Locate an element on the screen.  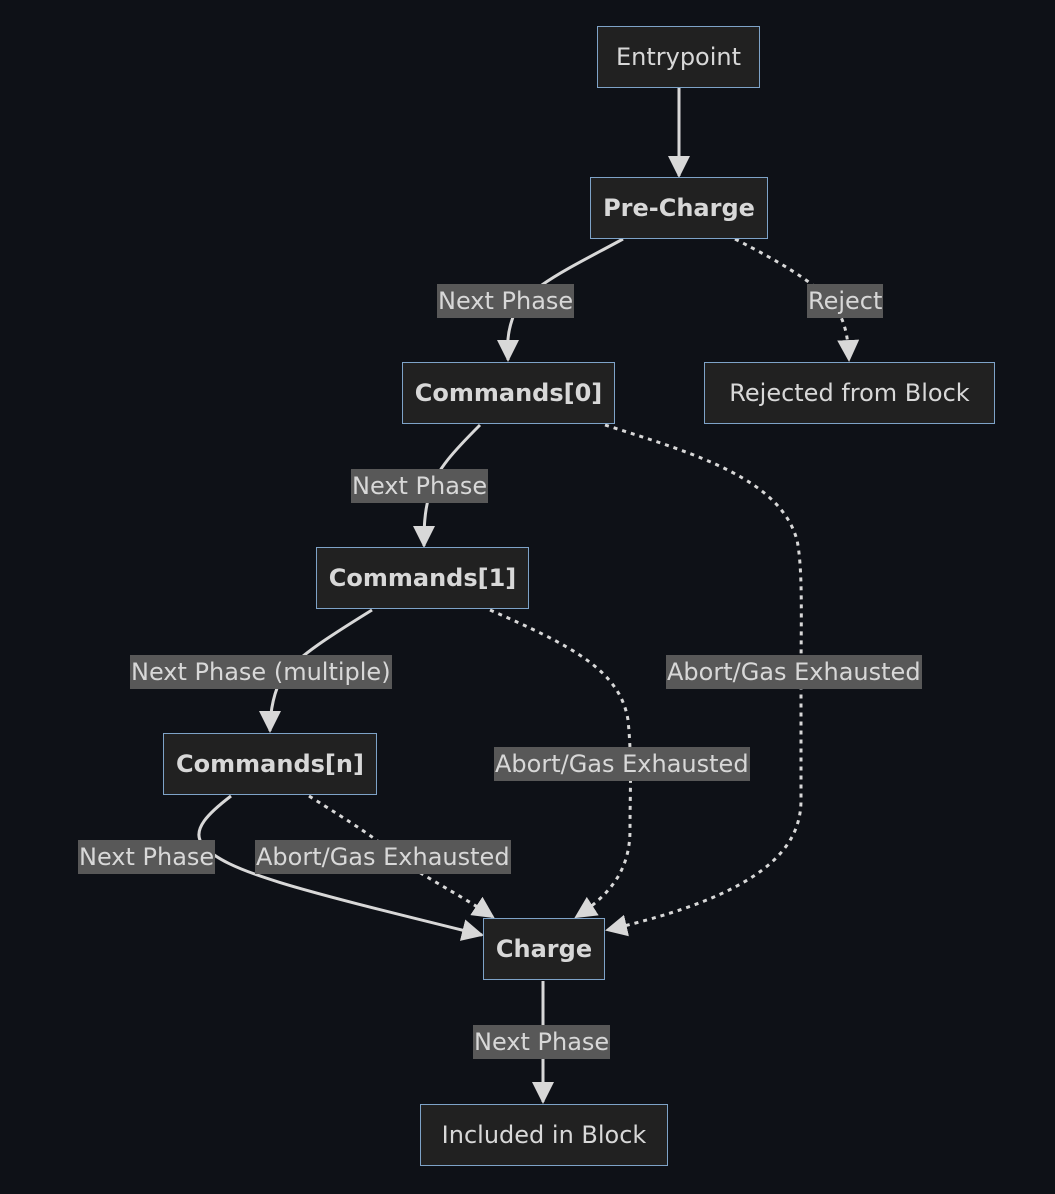
node-entrypoint: Entrypoint is located at coordinates (678, 57).